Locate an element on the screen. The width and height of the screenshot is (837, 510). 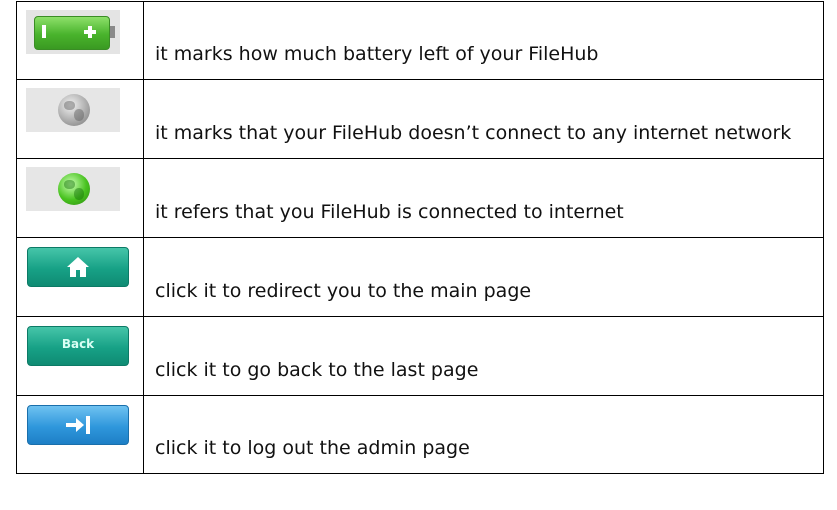
globe-online-icon is located at coordinates (73, 189).